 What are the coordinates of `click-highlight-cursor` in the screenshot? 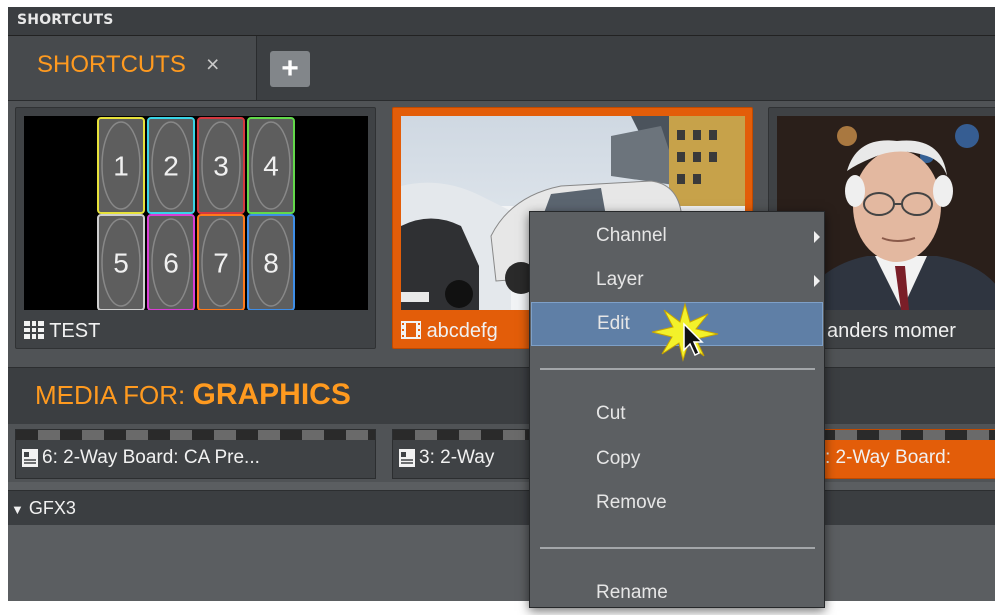 It's located at (685, 332).